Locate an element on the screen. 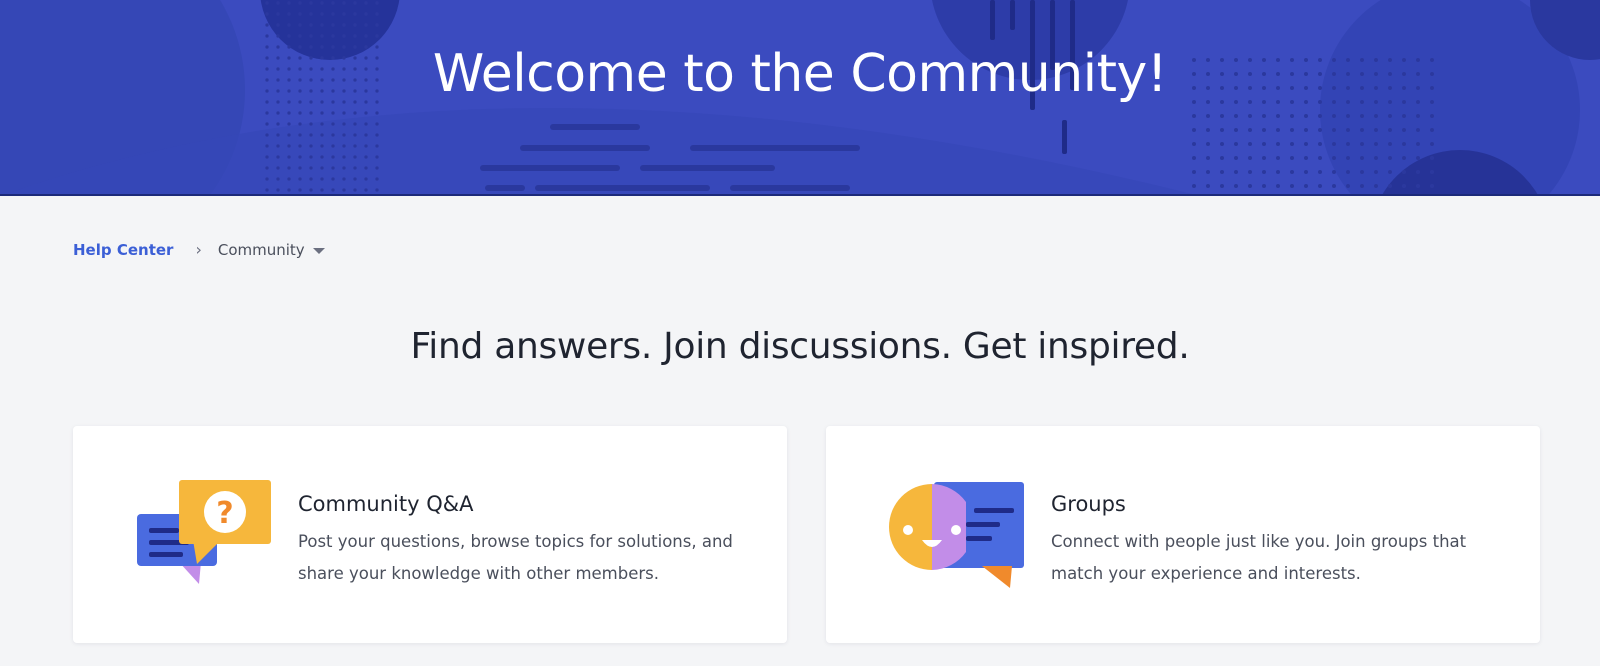 Image resolution: width=1600 pixels, height=666 pixels. chevron-down-icon is located at coordinates (318, 250).